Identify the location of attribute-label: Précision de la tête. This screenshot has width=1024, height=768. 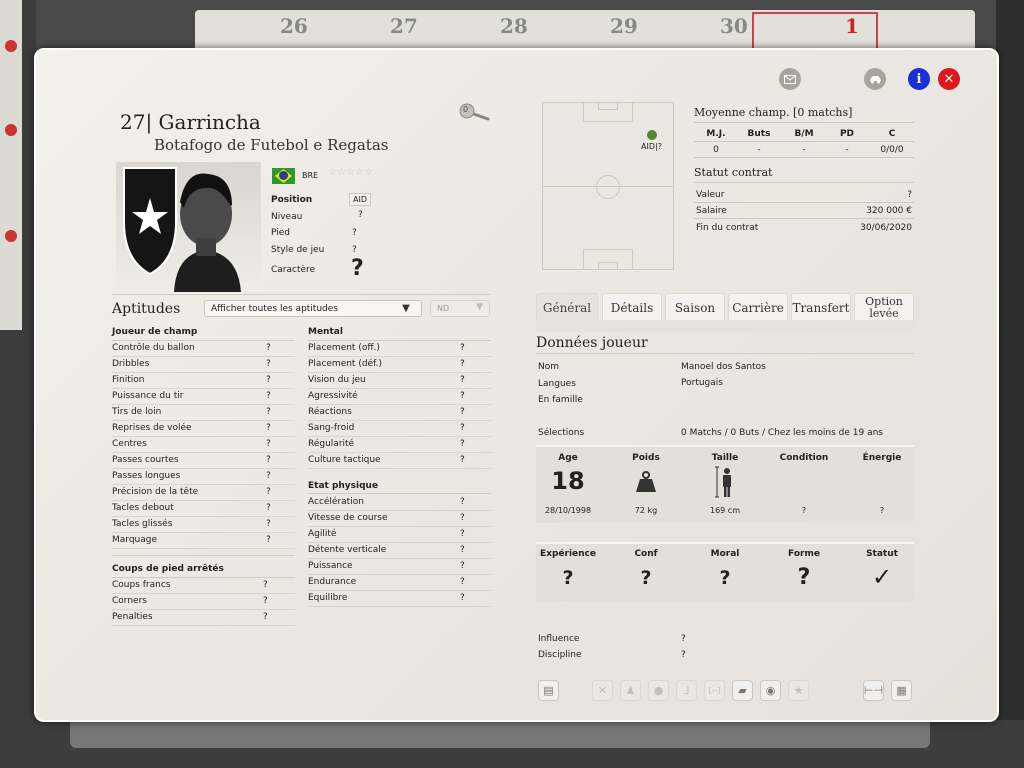
(155, 492).